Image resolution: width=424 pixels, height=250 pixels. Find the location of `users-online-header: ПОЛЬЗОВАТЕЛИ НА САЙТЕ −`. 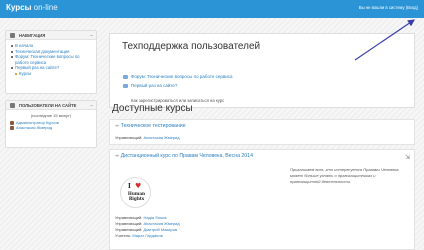

users-online-header: ПОЛЬЗОВАТЕЛИ НА САЙТЕ − is located at coordinates (51, 105).